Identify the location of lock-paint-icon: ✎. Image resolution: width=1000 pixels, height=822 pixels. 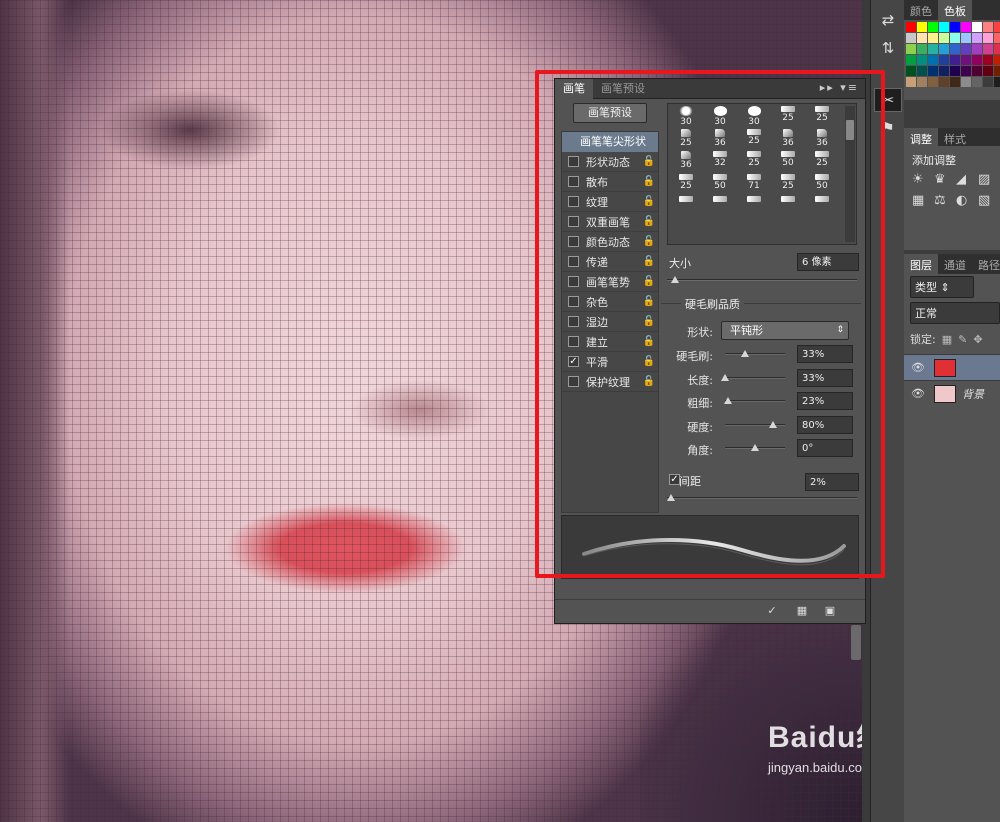
(962, 339).